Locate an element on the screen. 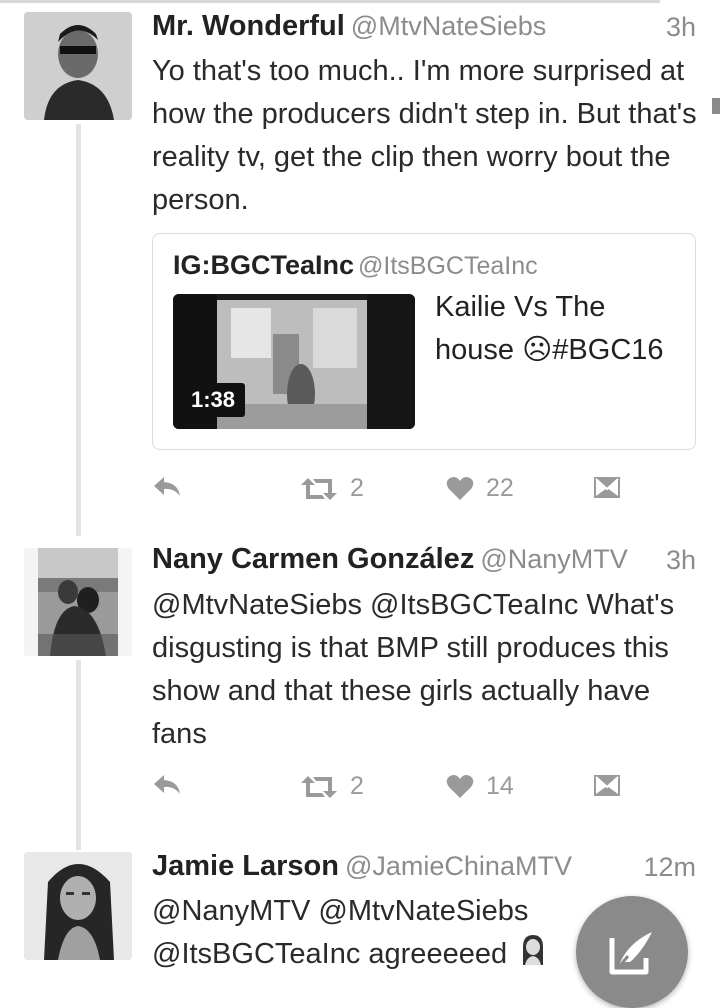  tweet-header: Jamie Larson @JamieChinaMTV 12m is located at coordinates (424, 870).